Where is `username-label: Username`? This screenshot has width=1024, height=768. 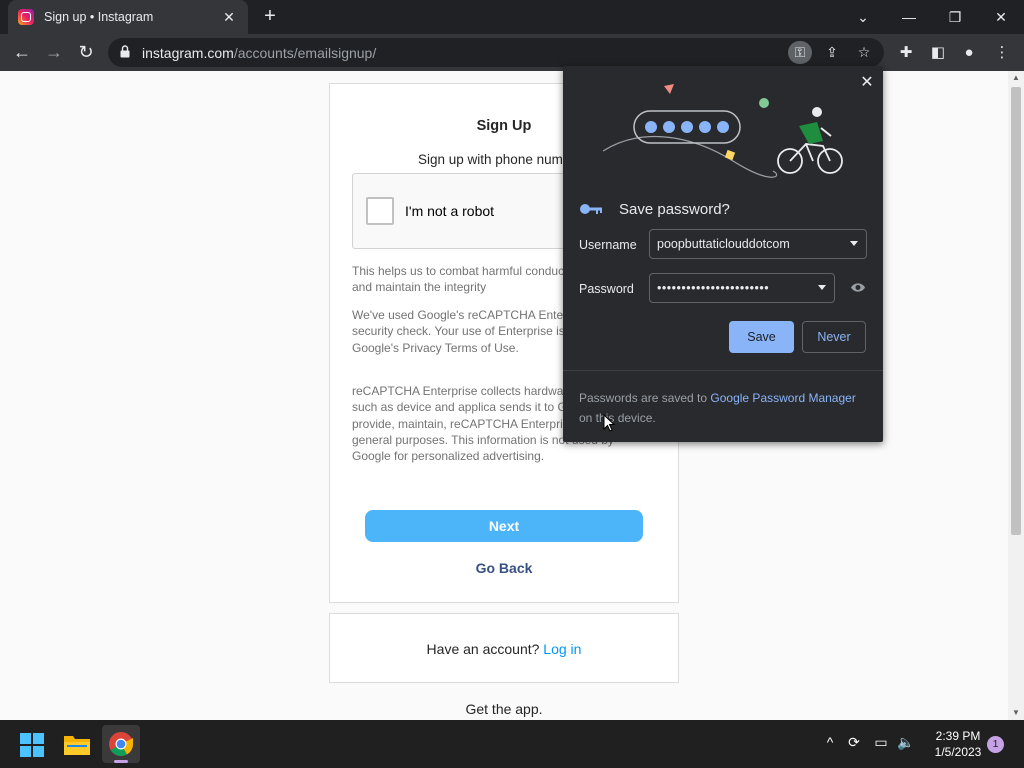 username-label: Username is located at coordinates (608, 245).